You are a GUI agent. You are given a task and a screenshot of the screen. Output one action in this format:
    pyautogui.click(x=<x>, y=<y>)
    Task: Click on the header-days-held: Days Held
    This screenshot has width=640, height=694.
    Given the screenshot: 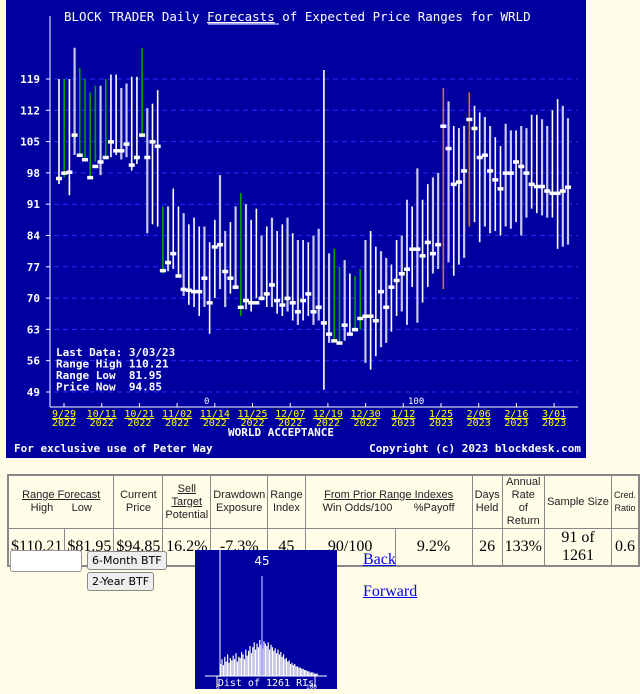 What is the action you would take?
    pyautogui.click(x=487, y=501)
    